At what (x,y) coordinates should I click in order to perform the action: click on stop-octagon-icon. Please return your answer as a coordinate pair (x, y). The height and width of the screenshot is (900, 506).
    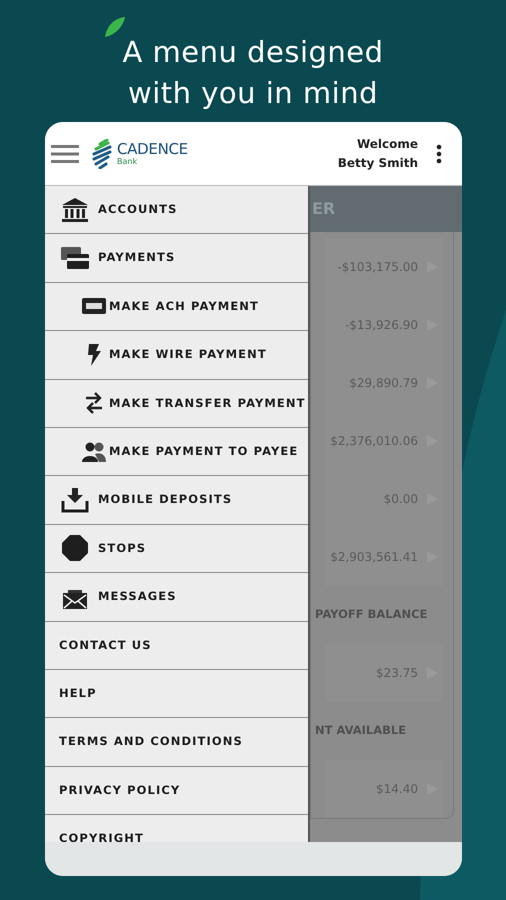
    Looking at the image, I should click on (74, 548).